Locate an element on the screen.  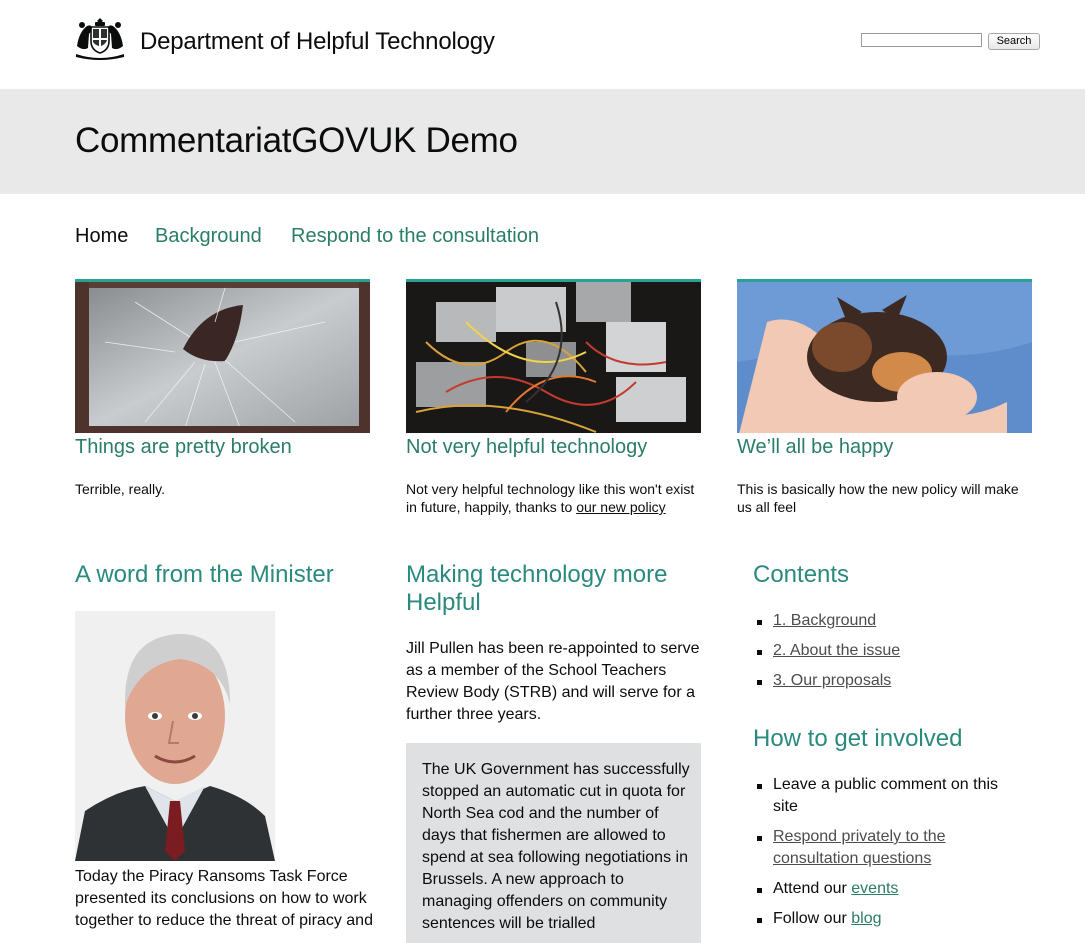
contents-item: 2. About the issue is located at coordinates (893, 651).